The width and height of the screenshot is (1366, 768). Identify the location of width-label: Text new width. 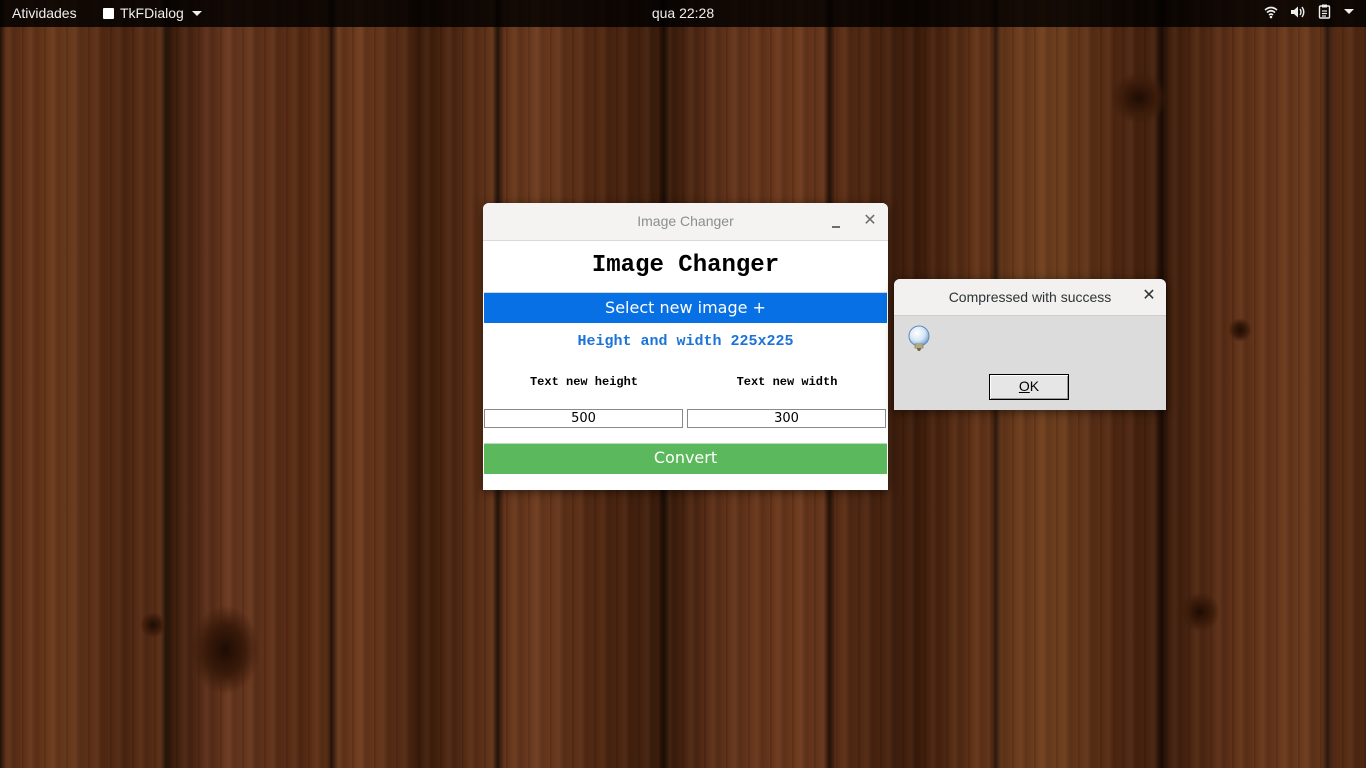
(787, 382).